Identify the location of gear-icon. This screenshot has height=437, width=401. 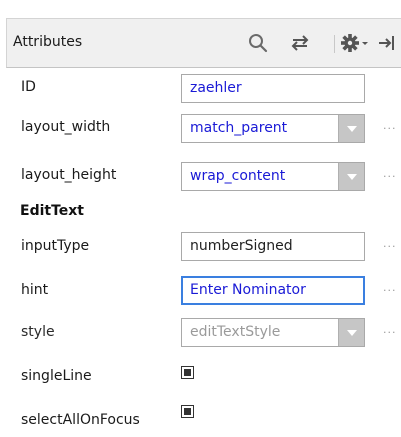
(356, 43).